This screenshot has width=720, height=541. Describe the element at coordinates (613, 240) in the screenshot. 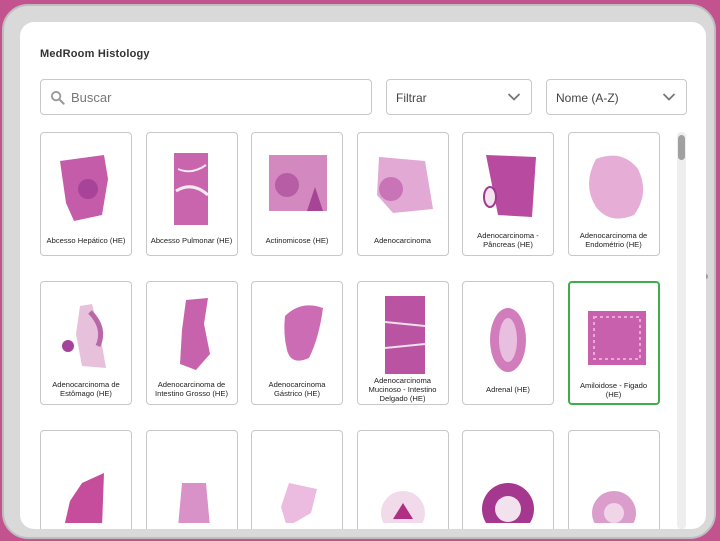

I see `slide-label: Adenocarcinoma de Endométrio (HE)` at that location.